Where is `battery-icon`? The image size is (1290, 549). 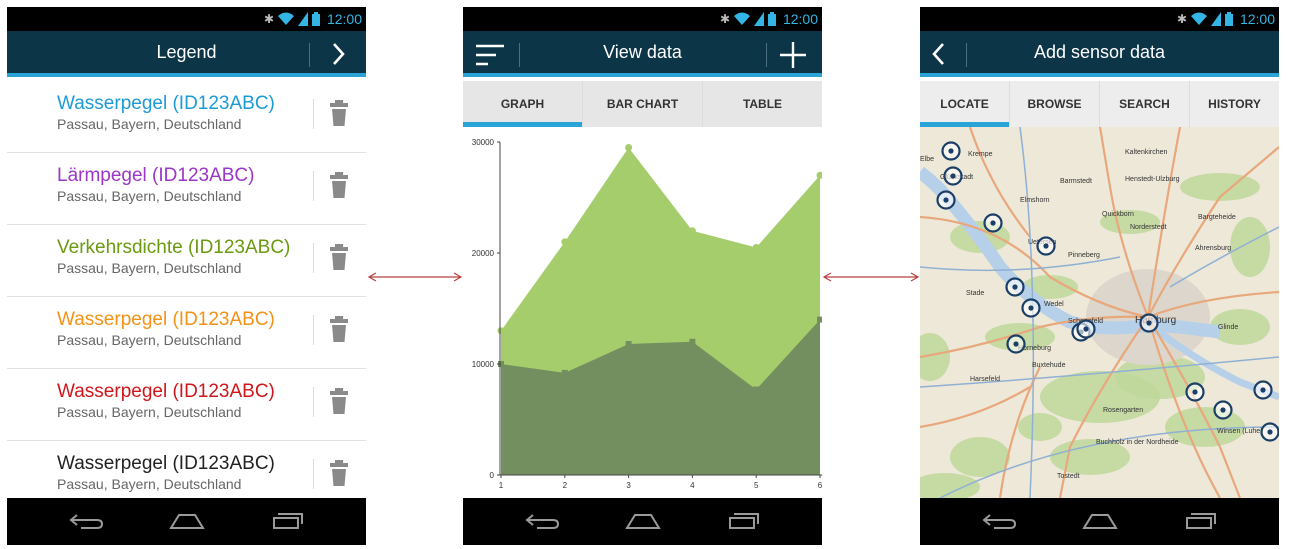 battery-icon is located at coordinates (316, 19).